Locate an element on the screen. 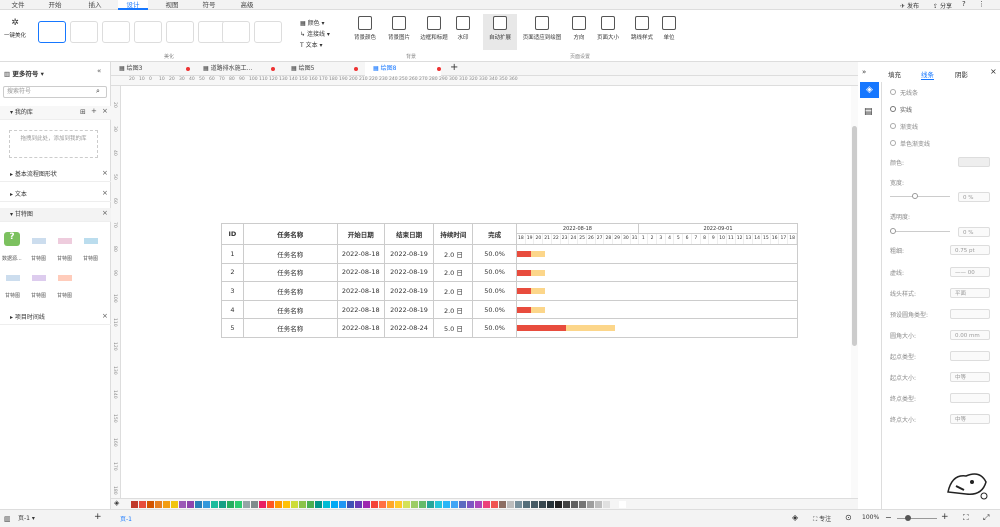  tab-design: 设计 is located at coordinates (133, 5).